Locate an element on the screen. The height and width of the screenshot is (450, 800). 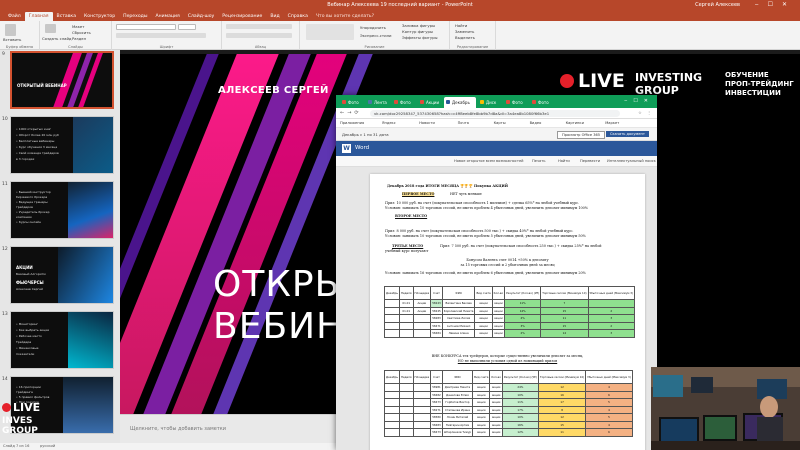
shapes-gallery is located at coordinates (330, 32).